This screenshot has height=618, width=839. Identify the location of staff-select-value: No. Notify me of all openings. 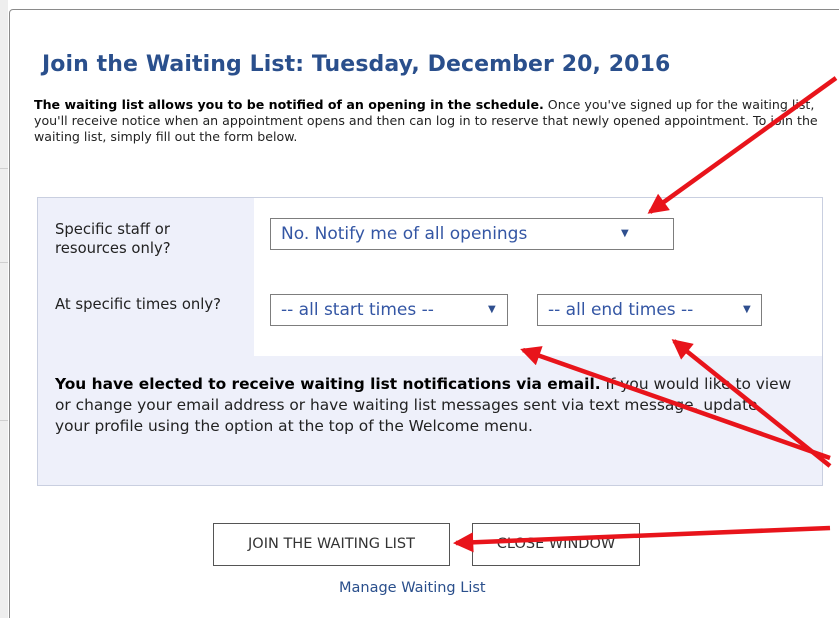
(404, 234).